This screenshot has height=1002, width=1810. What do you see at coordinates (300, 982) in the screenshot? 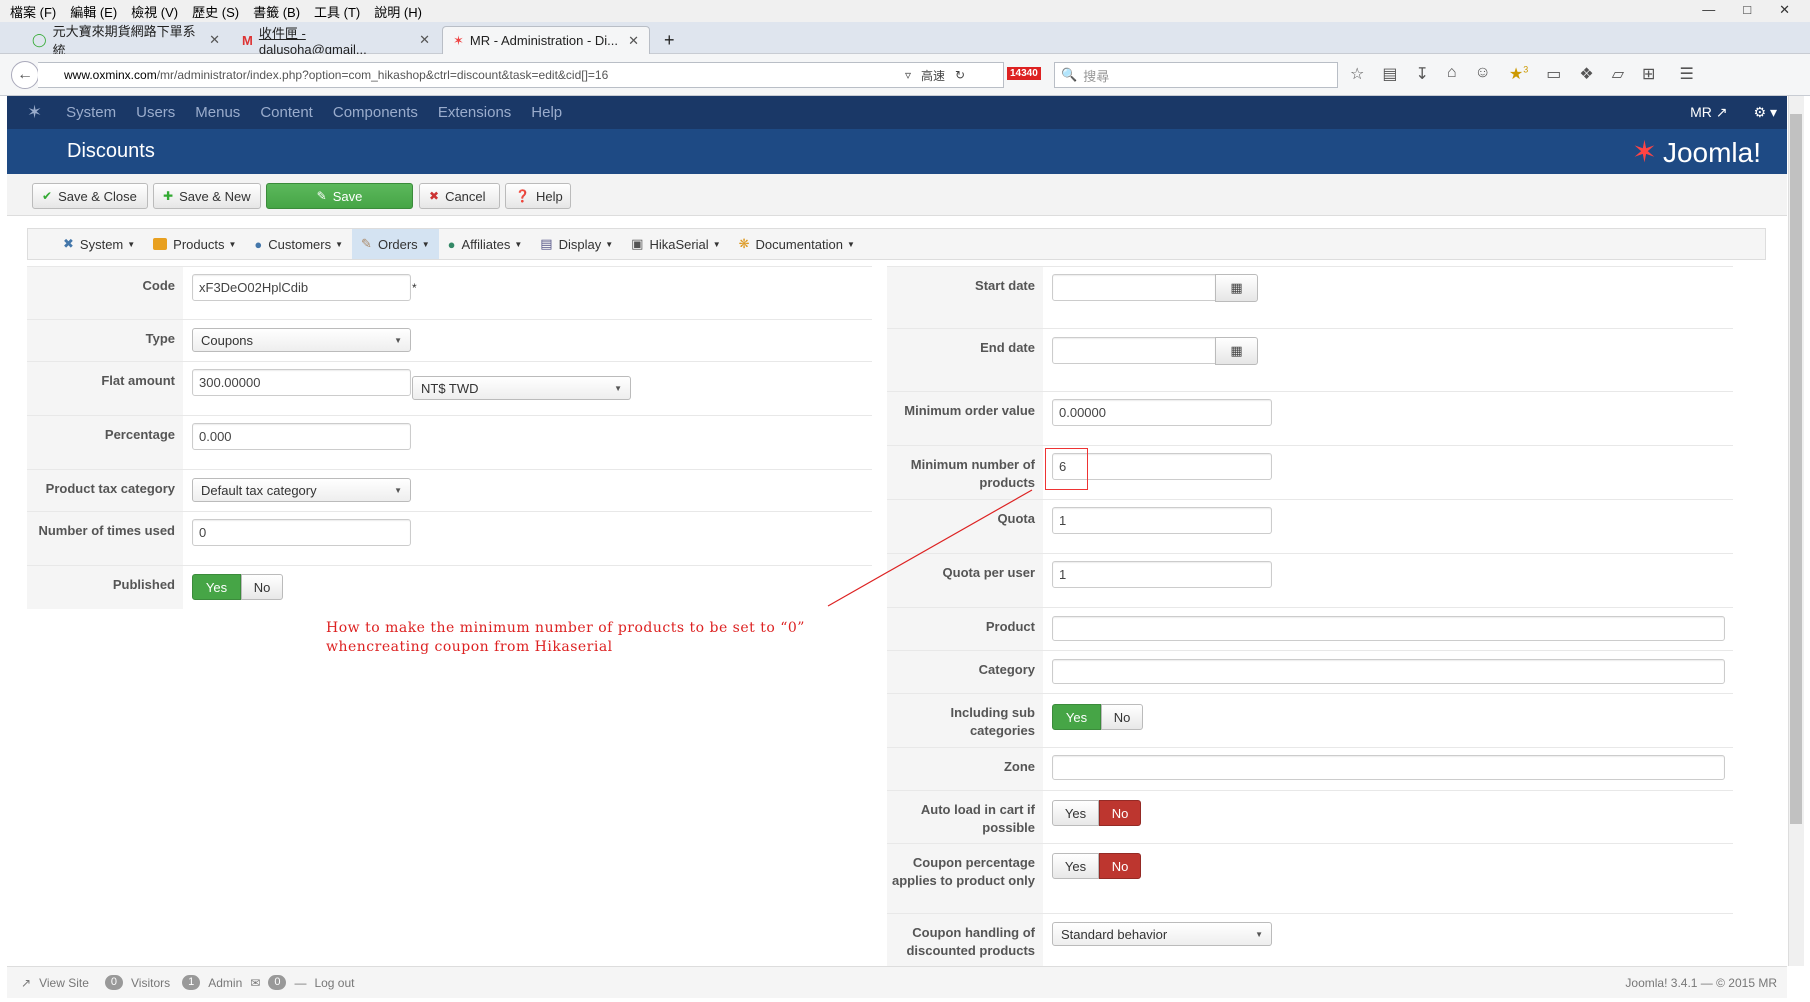
I see `logout-icon: —` at bounding box center [300, 982].